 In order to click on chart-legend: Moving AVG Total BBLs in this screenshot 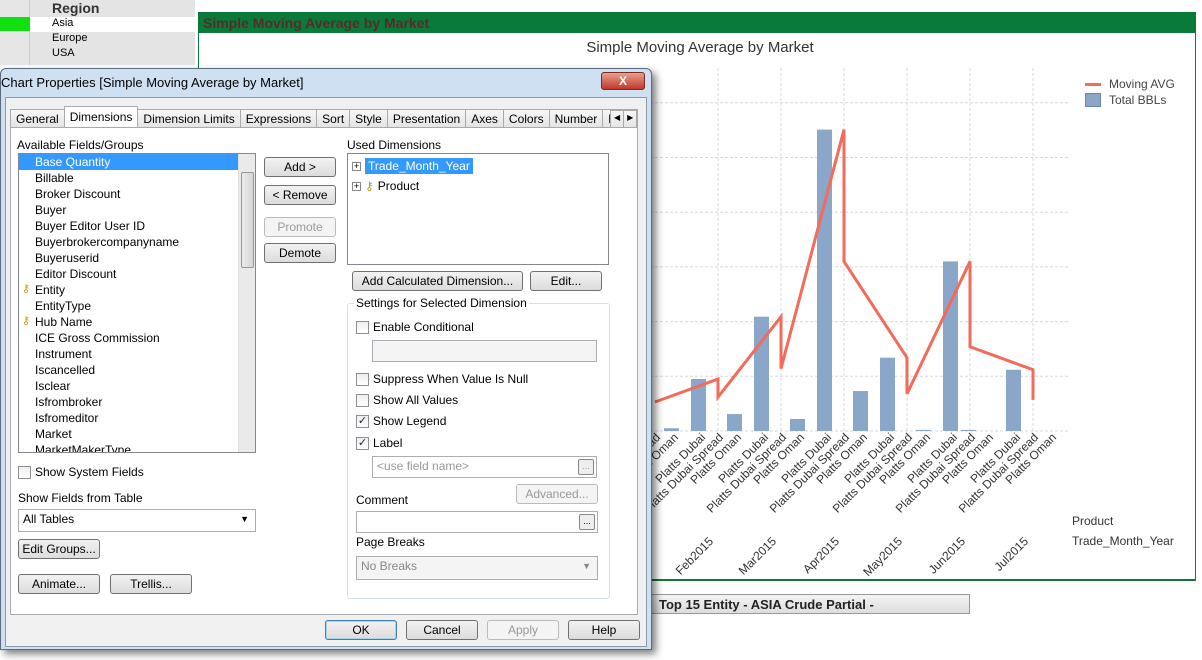, I will do `click(1130, 92)`.